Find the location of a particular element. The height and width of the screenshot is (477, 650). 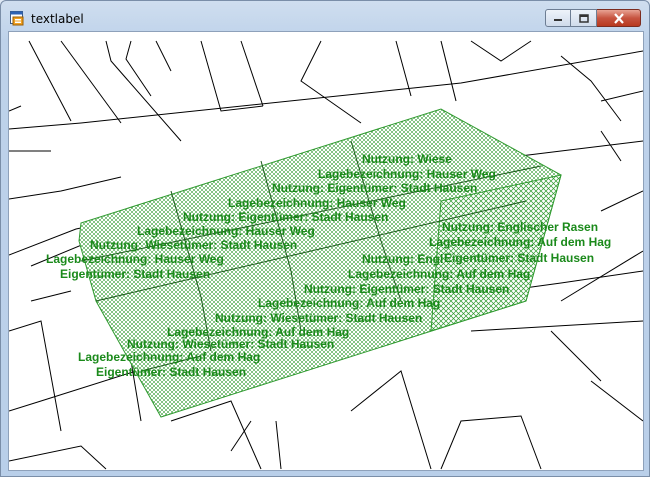

label: Nutzung: Englischer Rasen is located at coordinates (520, 227).